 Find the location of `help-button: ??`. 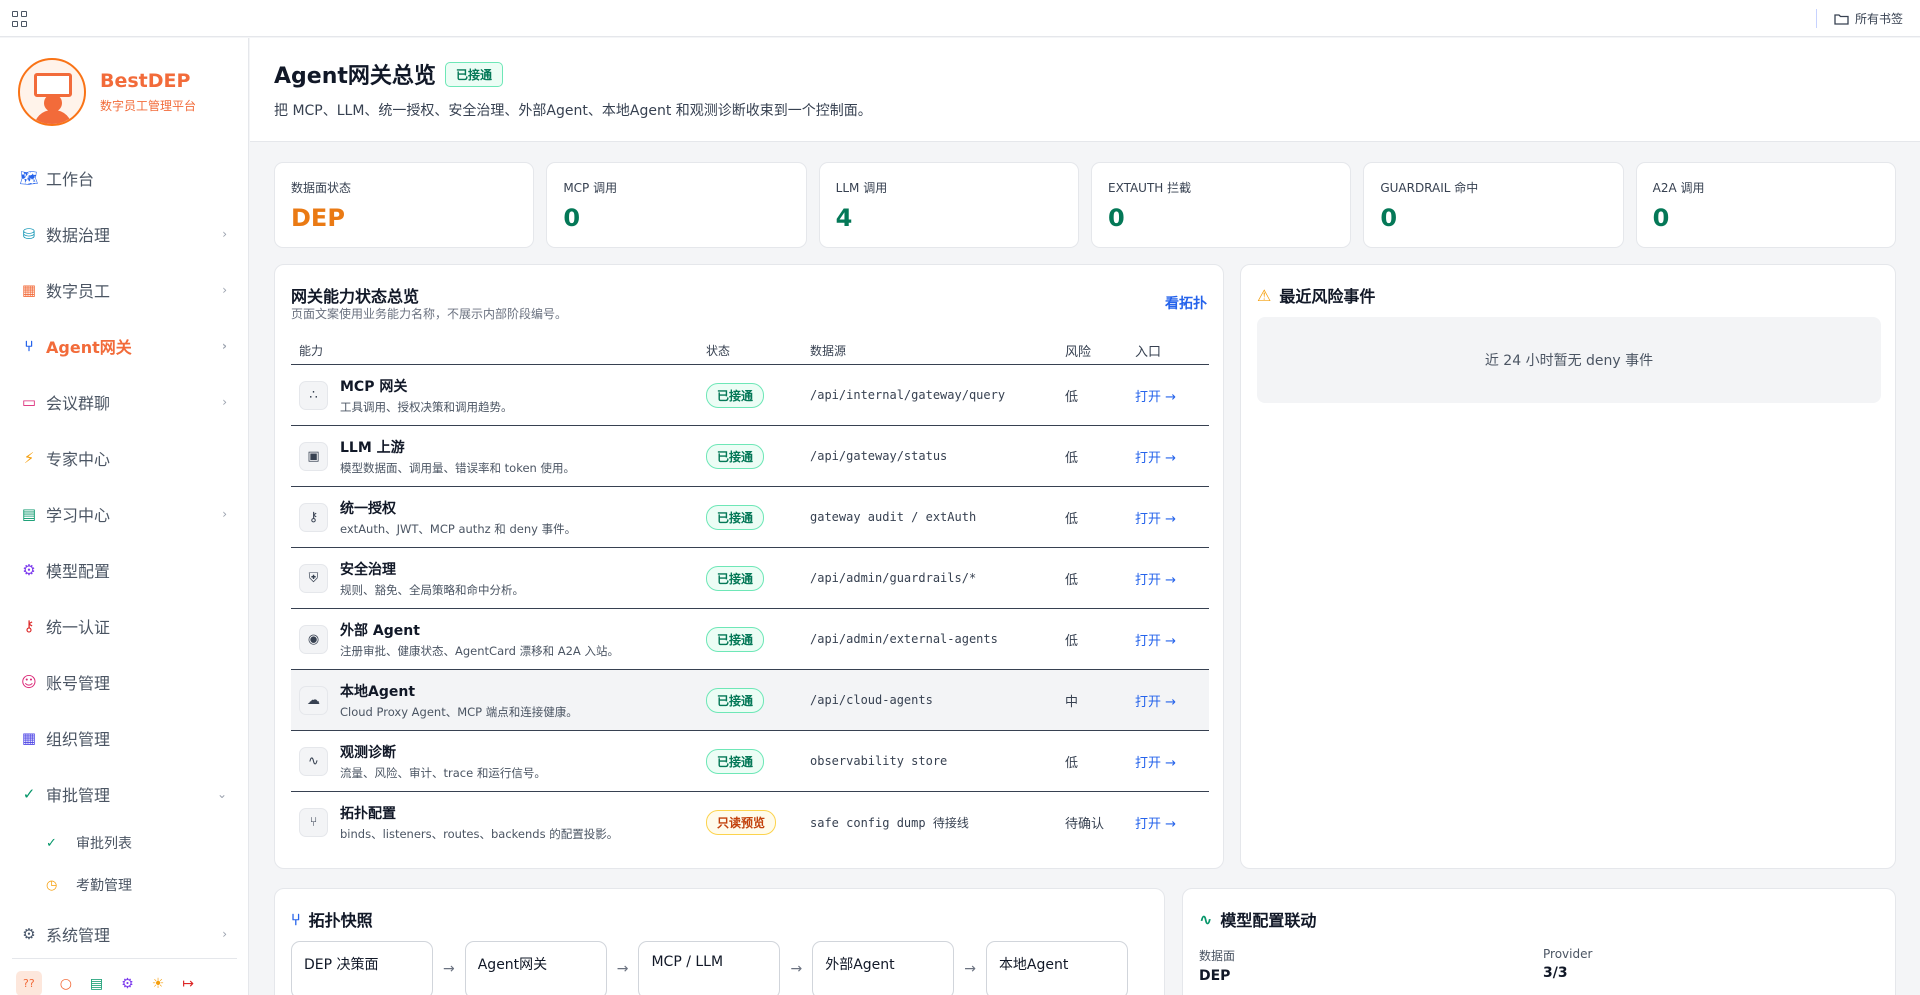

help-button: ?? is located at coordinates (29, 983).